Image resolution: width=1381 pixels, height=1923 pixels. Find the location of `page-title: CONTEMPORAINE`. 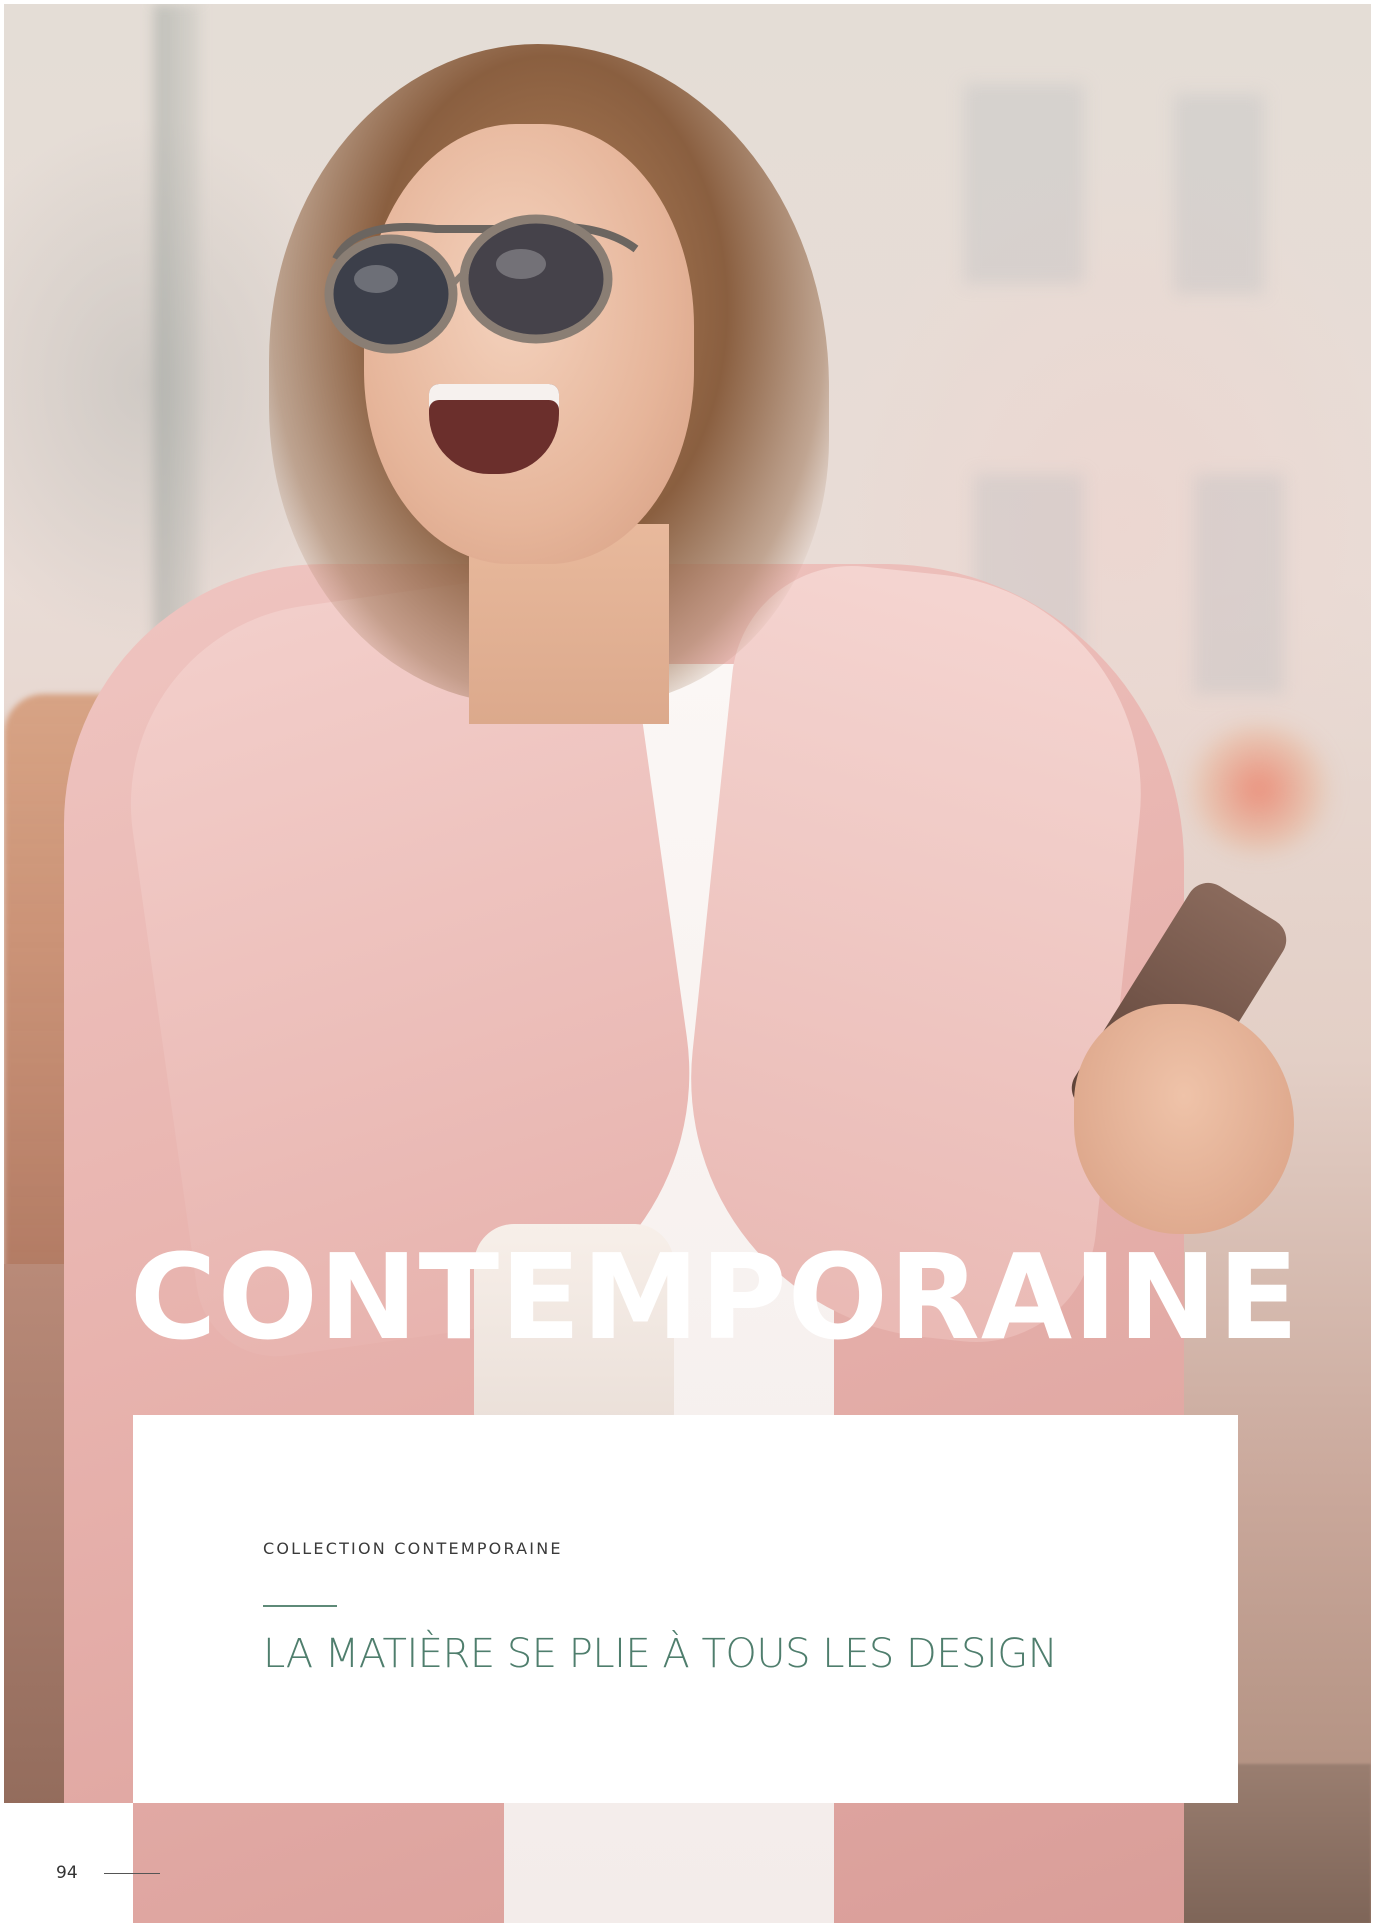

page-title: CONTEMPORAINE is located at coordinates (715, 1297).